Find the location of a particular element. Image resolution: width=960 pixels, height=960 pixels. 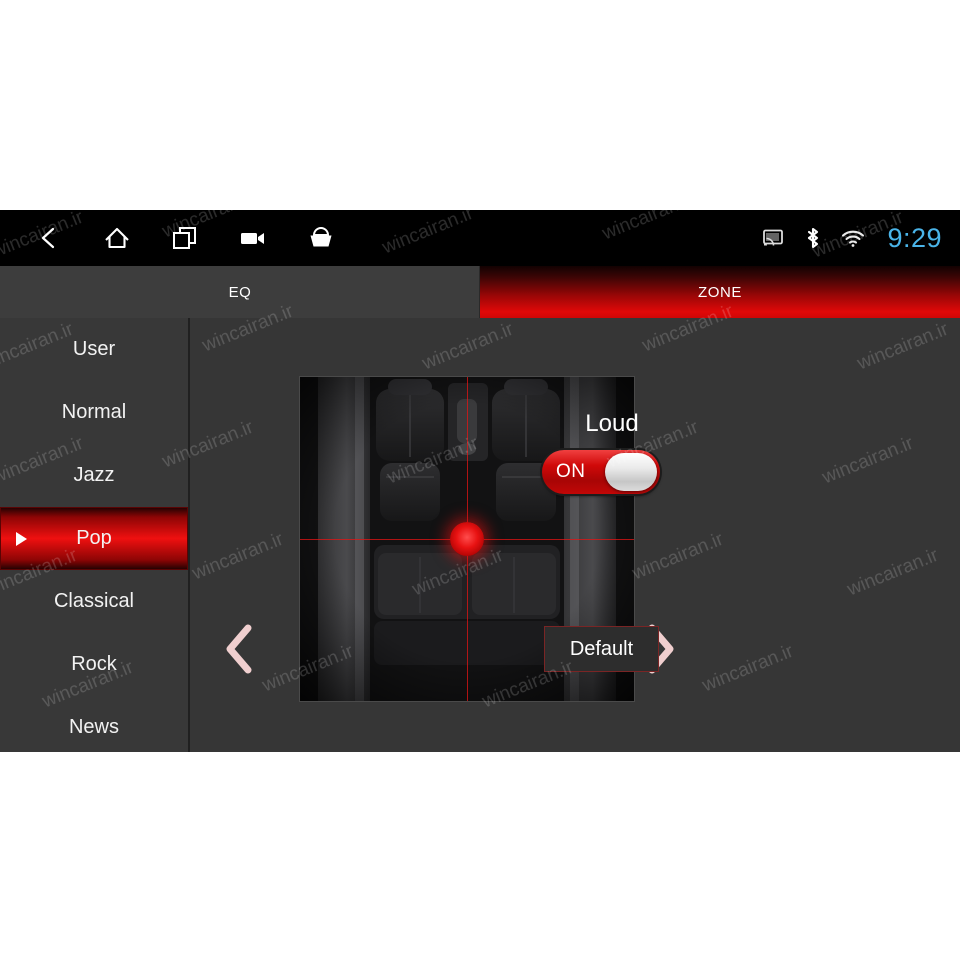

preset-label: Pop is located at coordinates (94, 538).